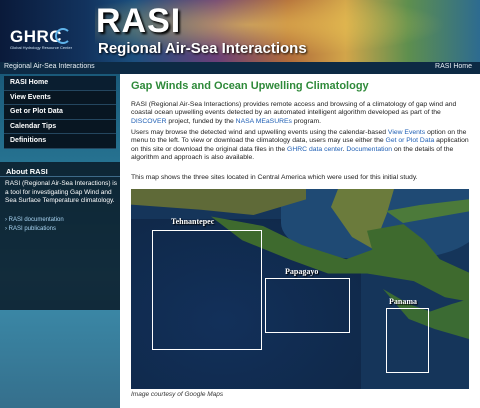 The image size is (480, 408). What do you see at coordinates (60, 176) in the screenshot?
I see `about-divider` at bounding box center [60, 176].